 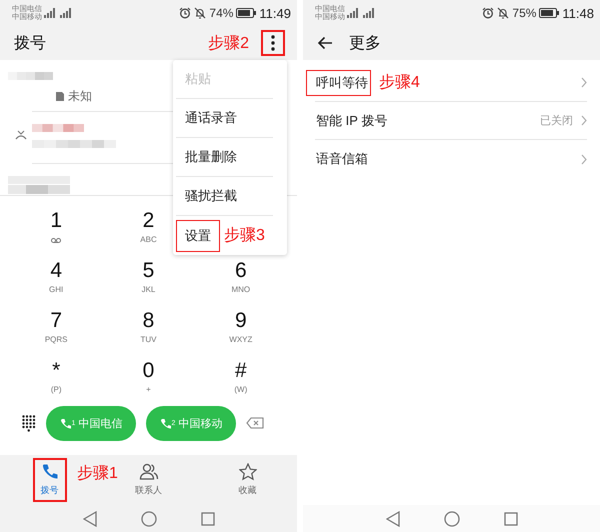 I want to click on step-label: 步骤2, so click(x=228, y=44).